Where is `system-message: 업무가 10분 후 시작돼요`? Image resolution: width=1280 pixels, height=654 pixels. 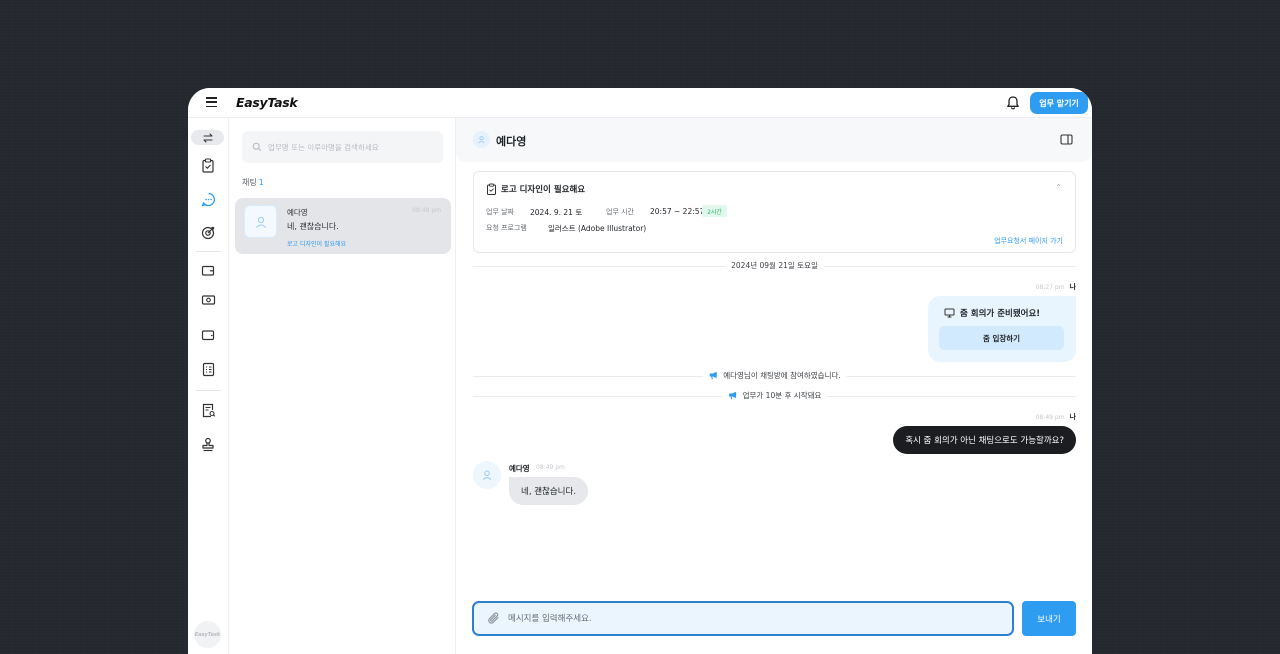 system-message: 업무가 10분 후 시작돼요 is located at coordinates (774, 396).